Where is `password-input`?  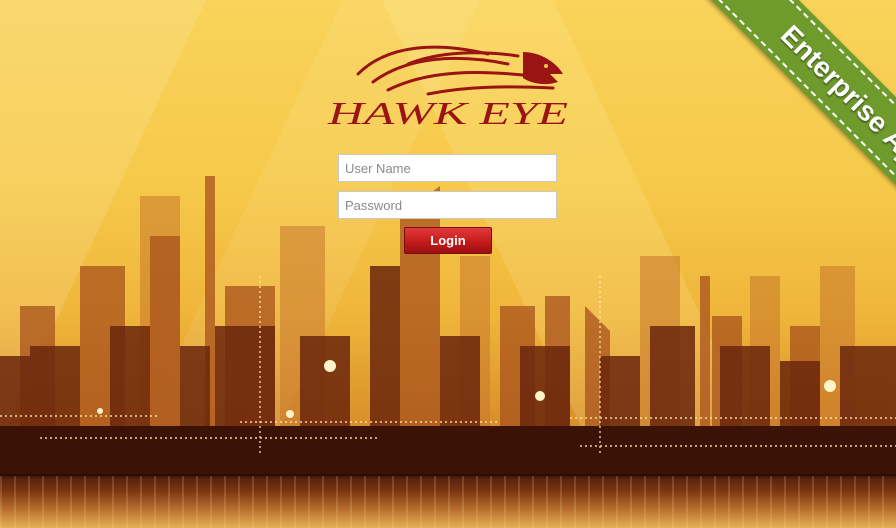
password-input is located at coordinates (447, 205).